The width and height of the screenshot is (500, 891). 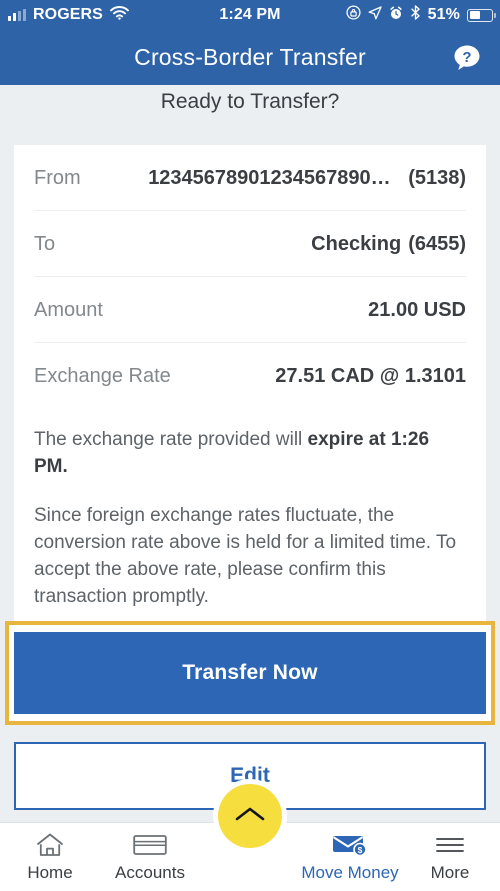 I want to click on summary-row-exchange-rate: Exchange Rate 27.51 CAD @ 1.3101, so click(x=250, y=375).